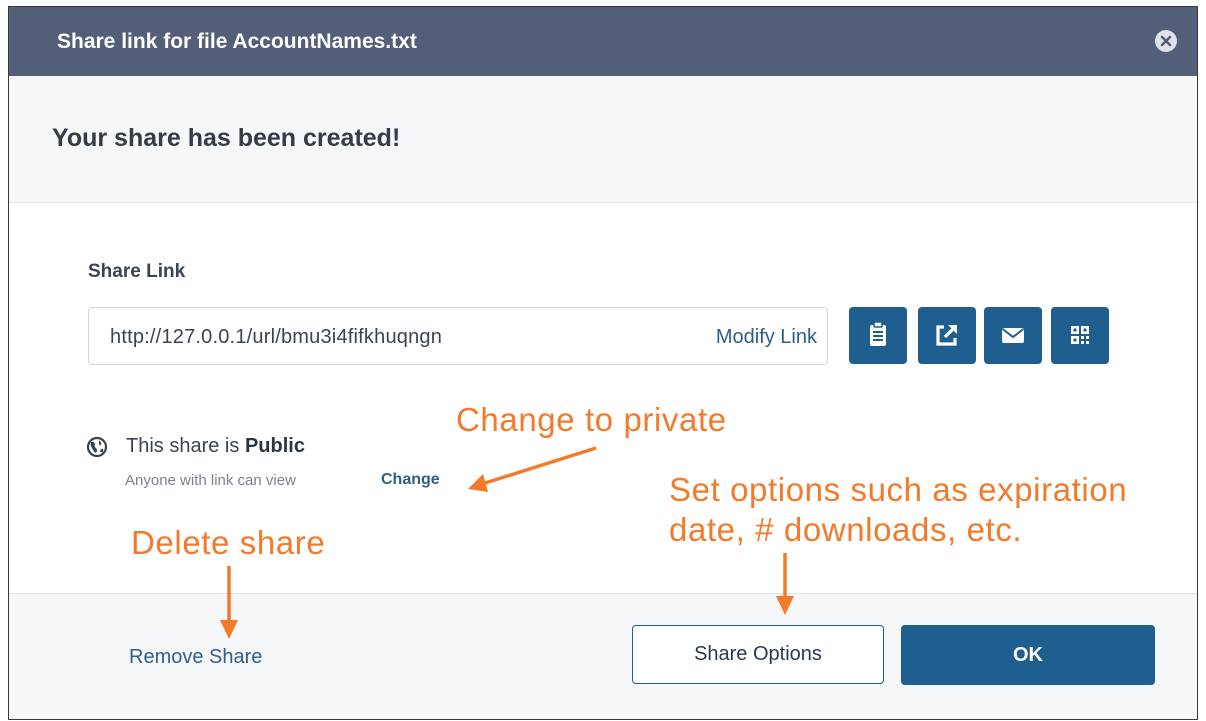  I want to click on visibility-description: Anyone with link can view, so click(210, 480).